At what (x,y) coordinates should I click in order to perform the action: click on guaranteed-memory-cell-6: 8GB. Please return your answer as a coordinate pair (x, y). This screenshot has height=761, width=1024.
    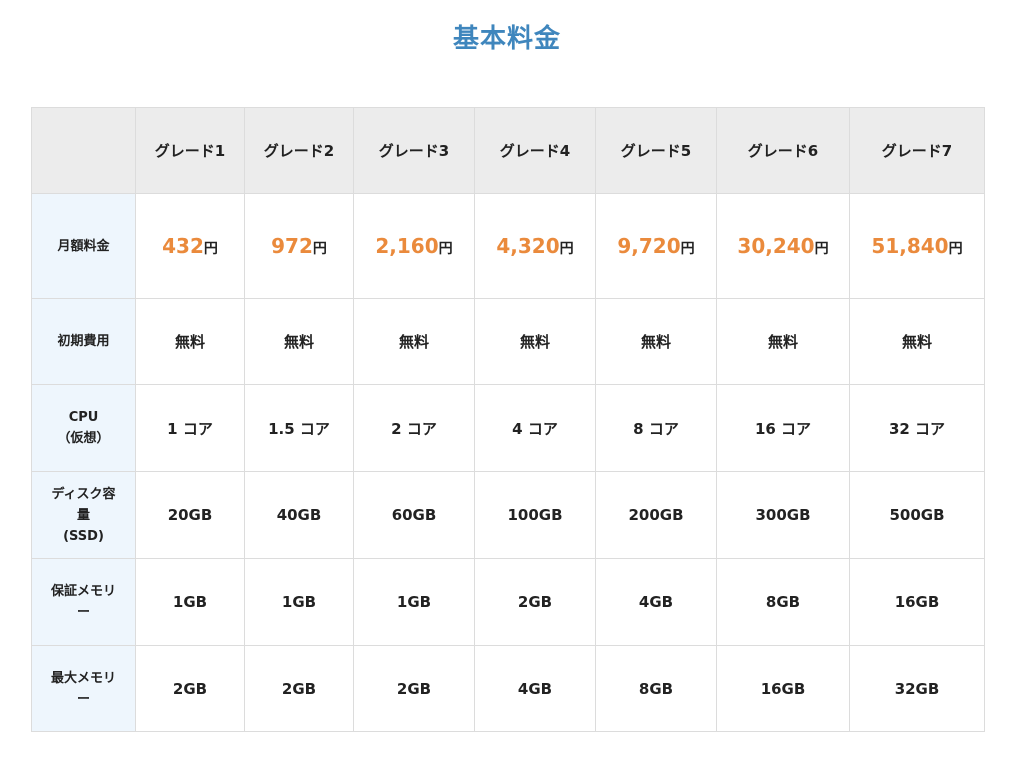
    Looking at the image, I should click on (783, 602).